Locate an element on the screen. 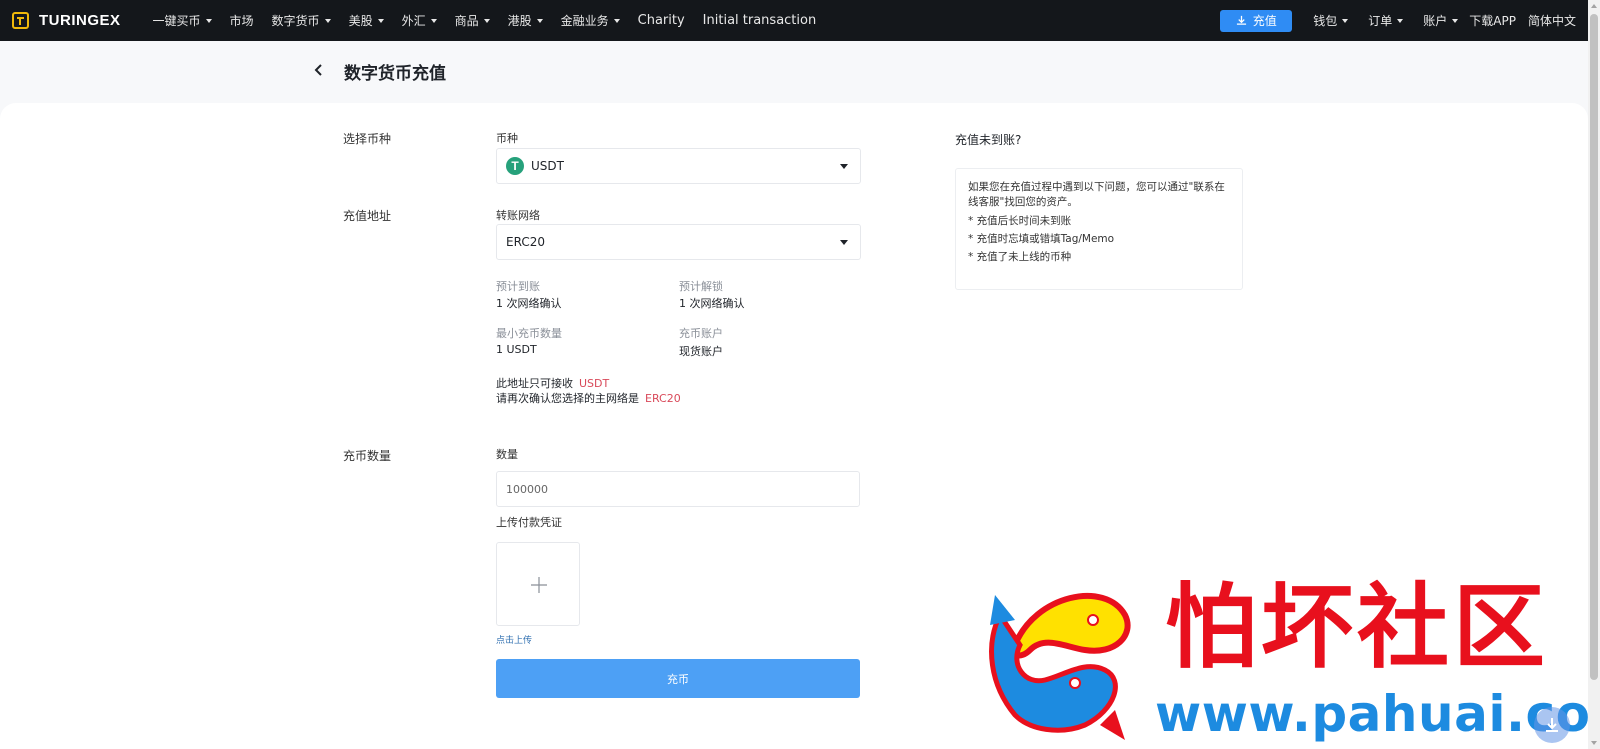  nav-right: 充值 钱包 订单 账户 下载APP 简体中文 is located at coordinates (1410, 20).